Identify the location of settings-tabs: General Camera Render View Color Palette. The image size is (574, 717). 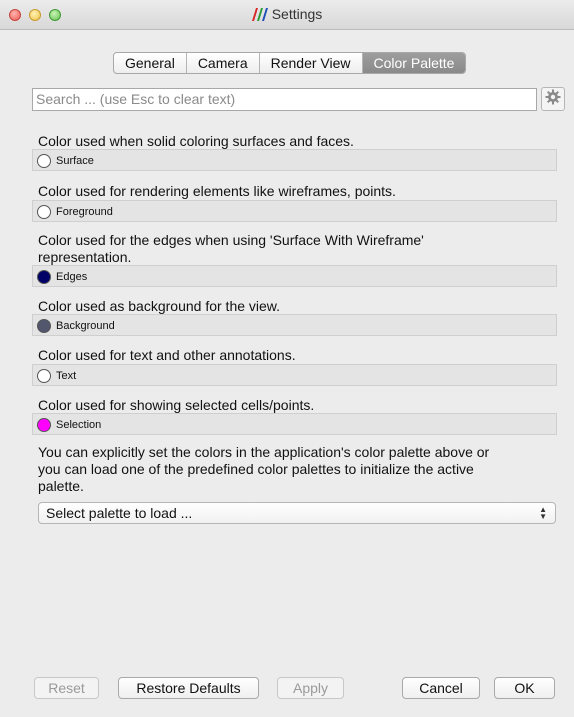
(290, 63).